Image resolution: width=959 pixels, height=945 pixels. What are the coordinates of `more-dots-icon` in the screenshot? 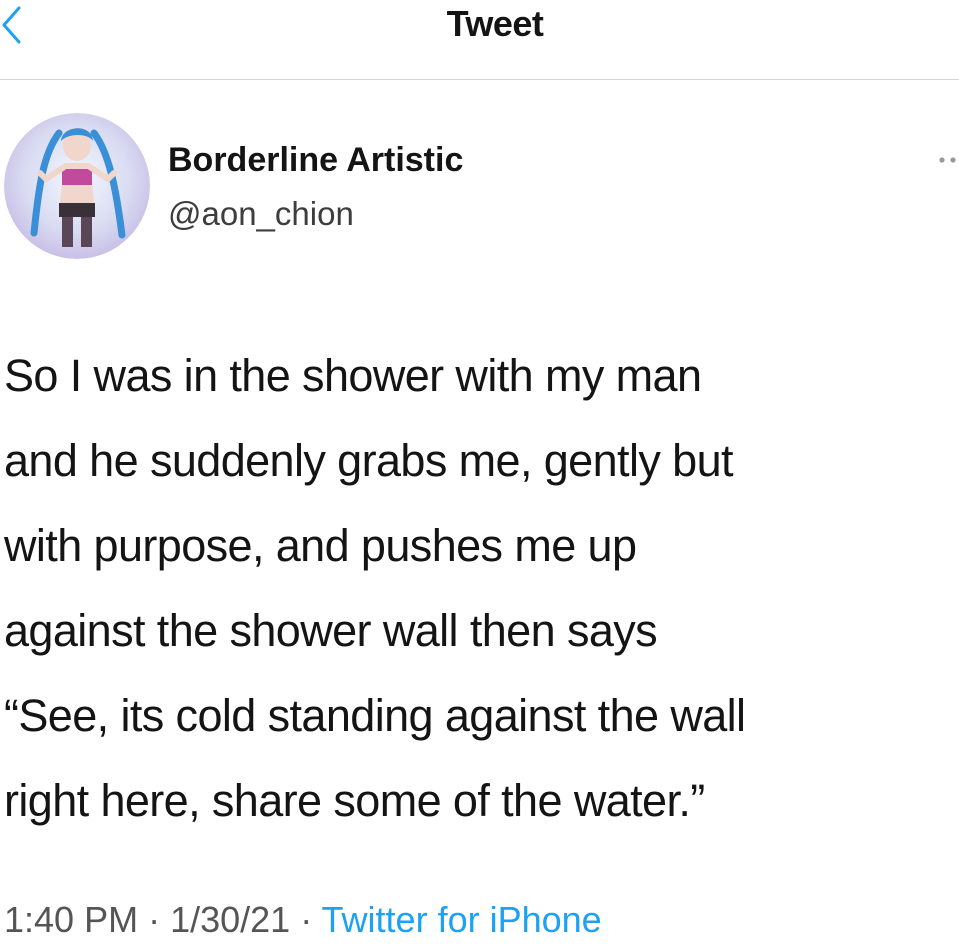 It's located at (947, 160).